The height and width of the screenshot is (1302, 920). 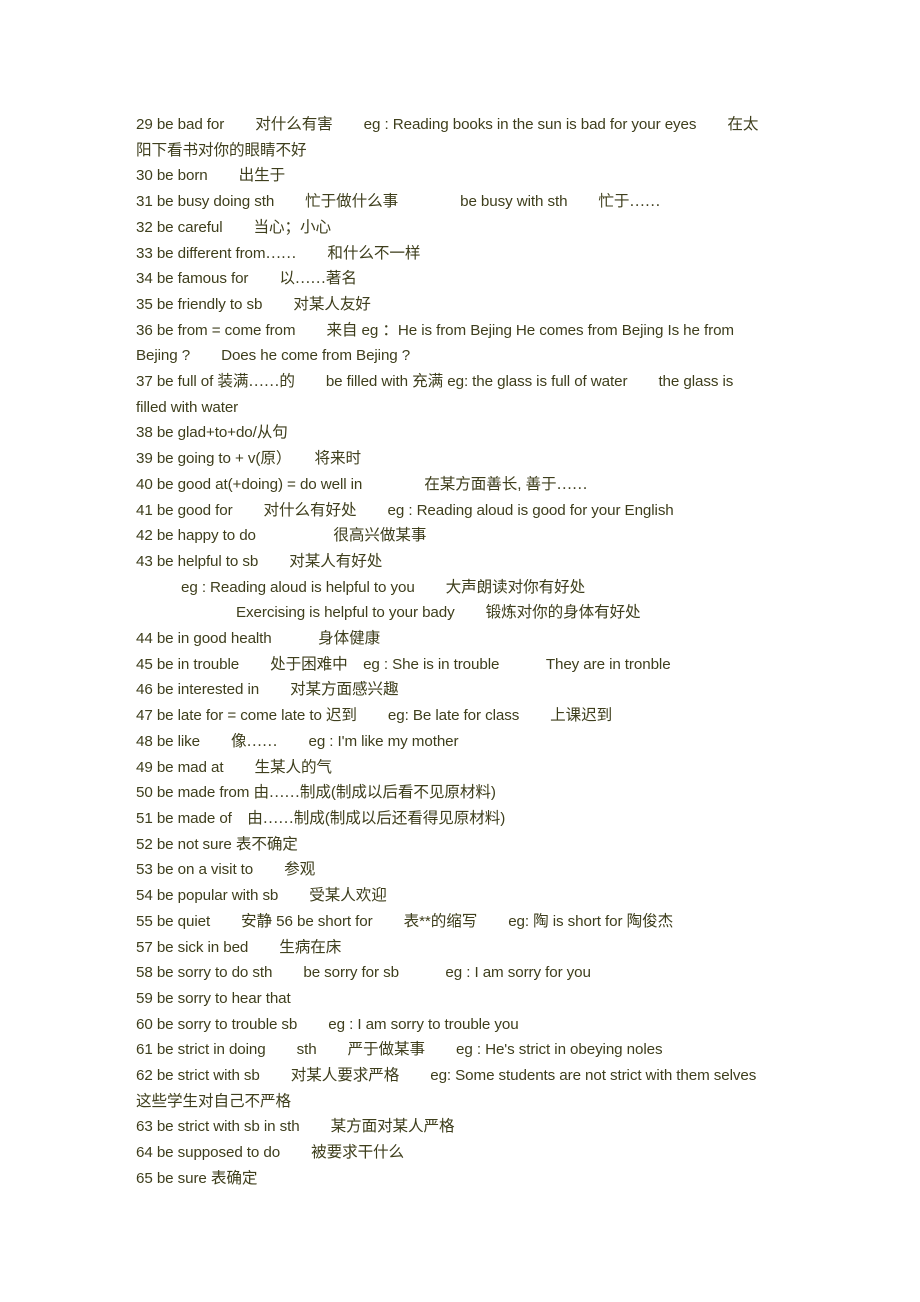 I want to click on chinese-gloss: 生某人的气, so click(x=277, y=767).